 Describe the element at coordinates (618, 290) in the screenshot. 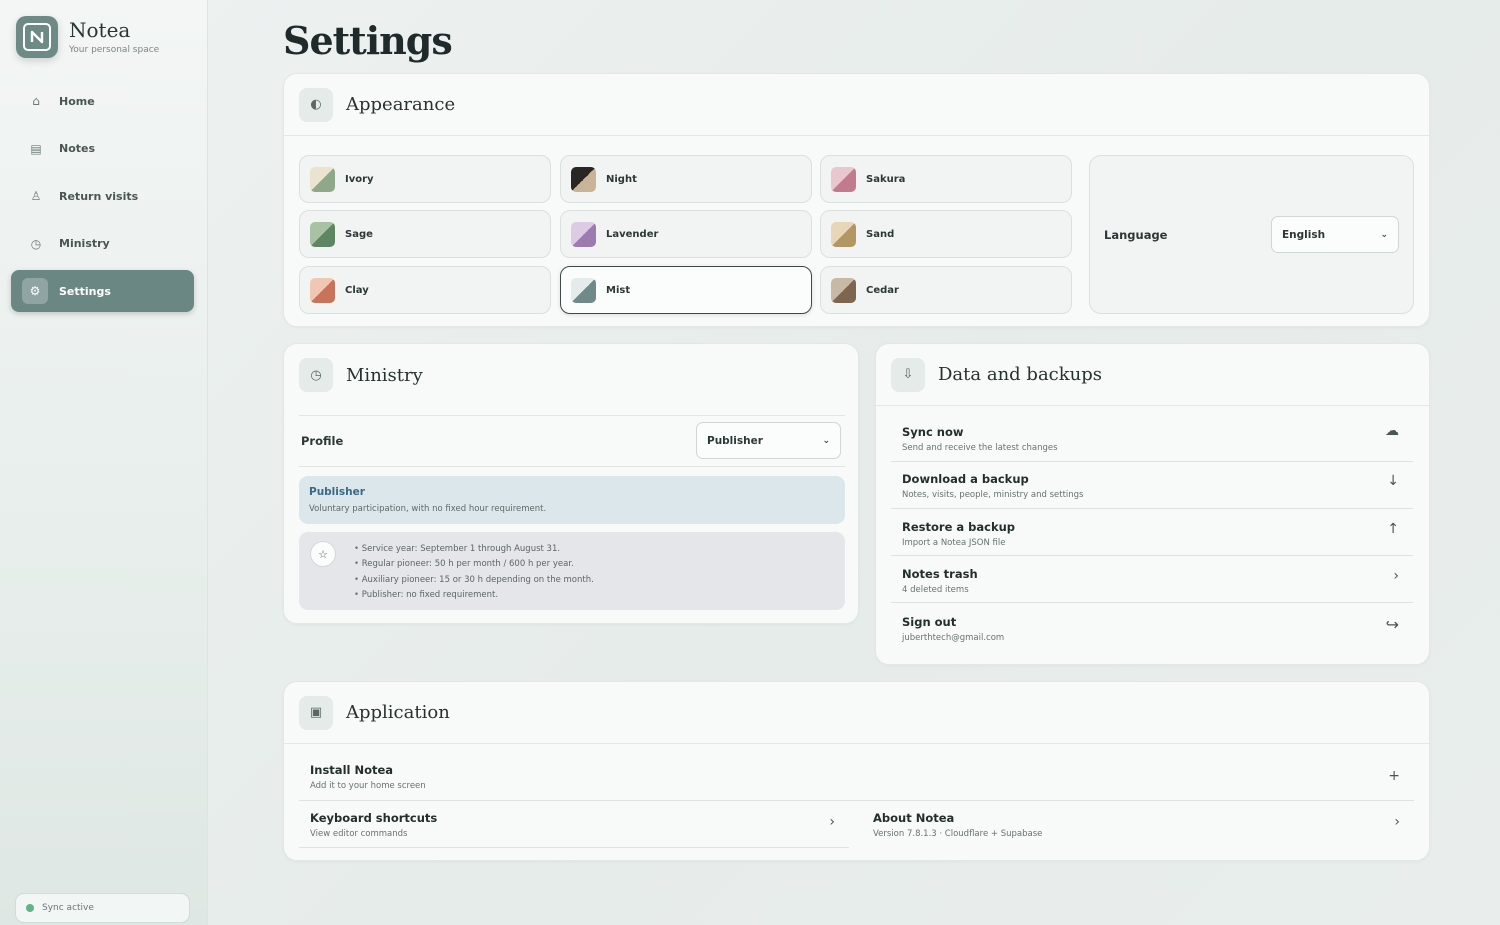

I see `theme-name: Mist` at that location.